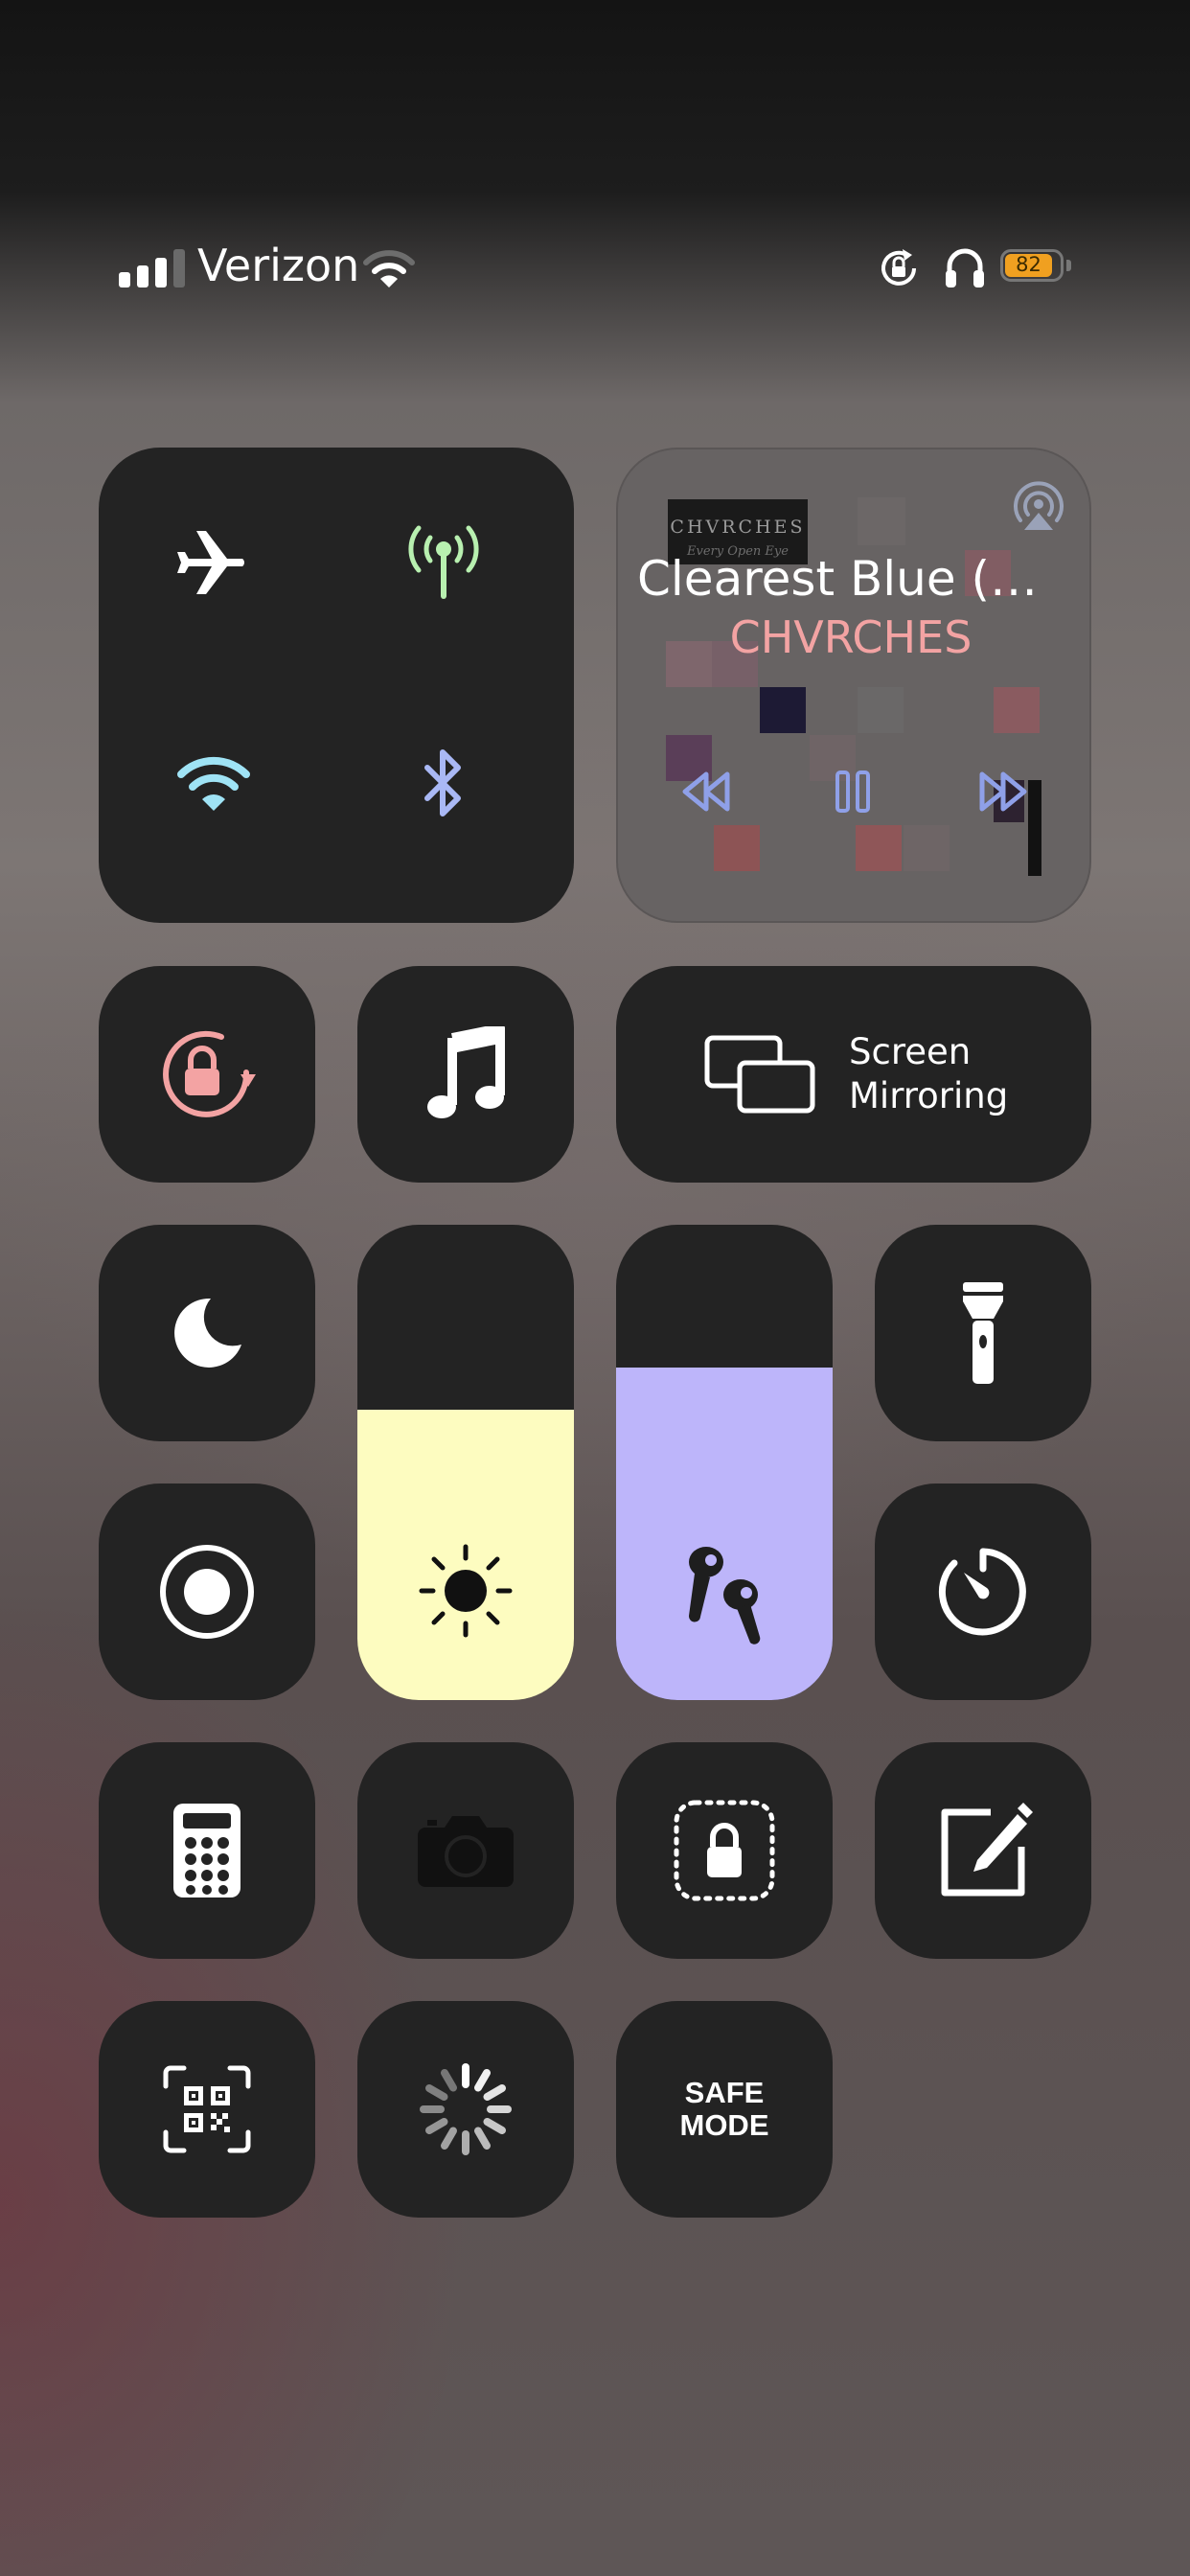 This screenshot has height=2576, width=1190. Describe the element at coordinates (154, 268) in the screenshot. I see `signal-bars-icon` at that location.